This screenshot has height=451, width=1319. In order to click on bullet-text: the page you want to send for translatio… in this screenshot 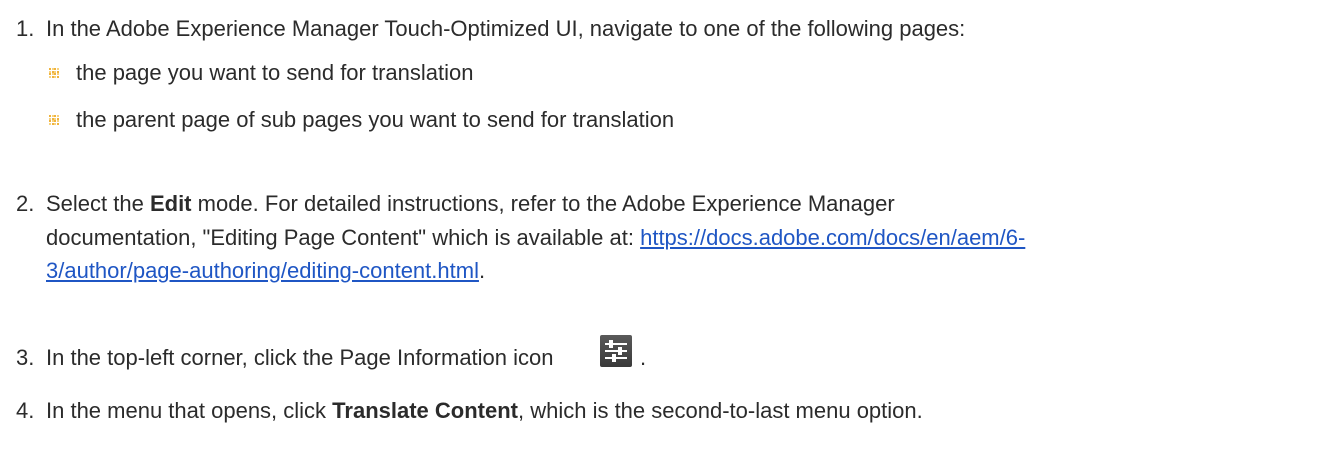, I will do `click(275, 72)`.